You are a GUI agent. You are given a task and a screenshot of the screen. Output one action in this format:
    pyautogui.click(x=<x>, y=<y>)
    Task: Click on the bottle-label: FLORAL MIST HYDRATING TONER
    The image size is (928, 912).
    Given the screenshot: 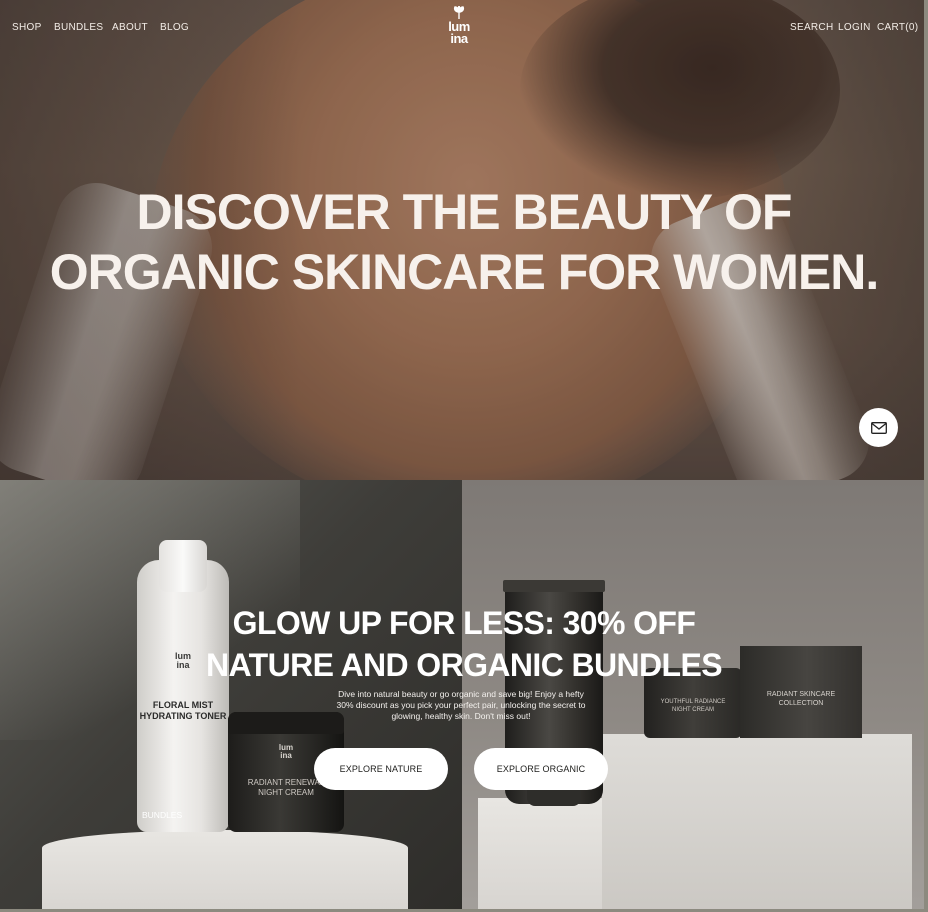 What is the action you would take?
    pyautogui.click(x=183, y=711)
    